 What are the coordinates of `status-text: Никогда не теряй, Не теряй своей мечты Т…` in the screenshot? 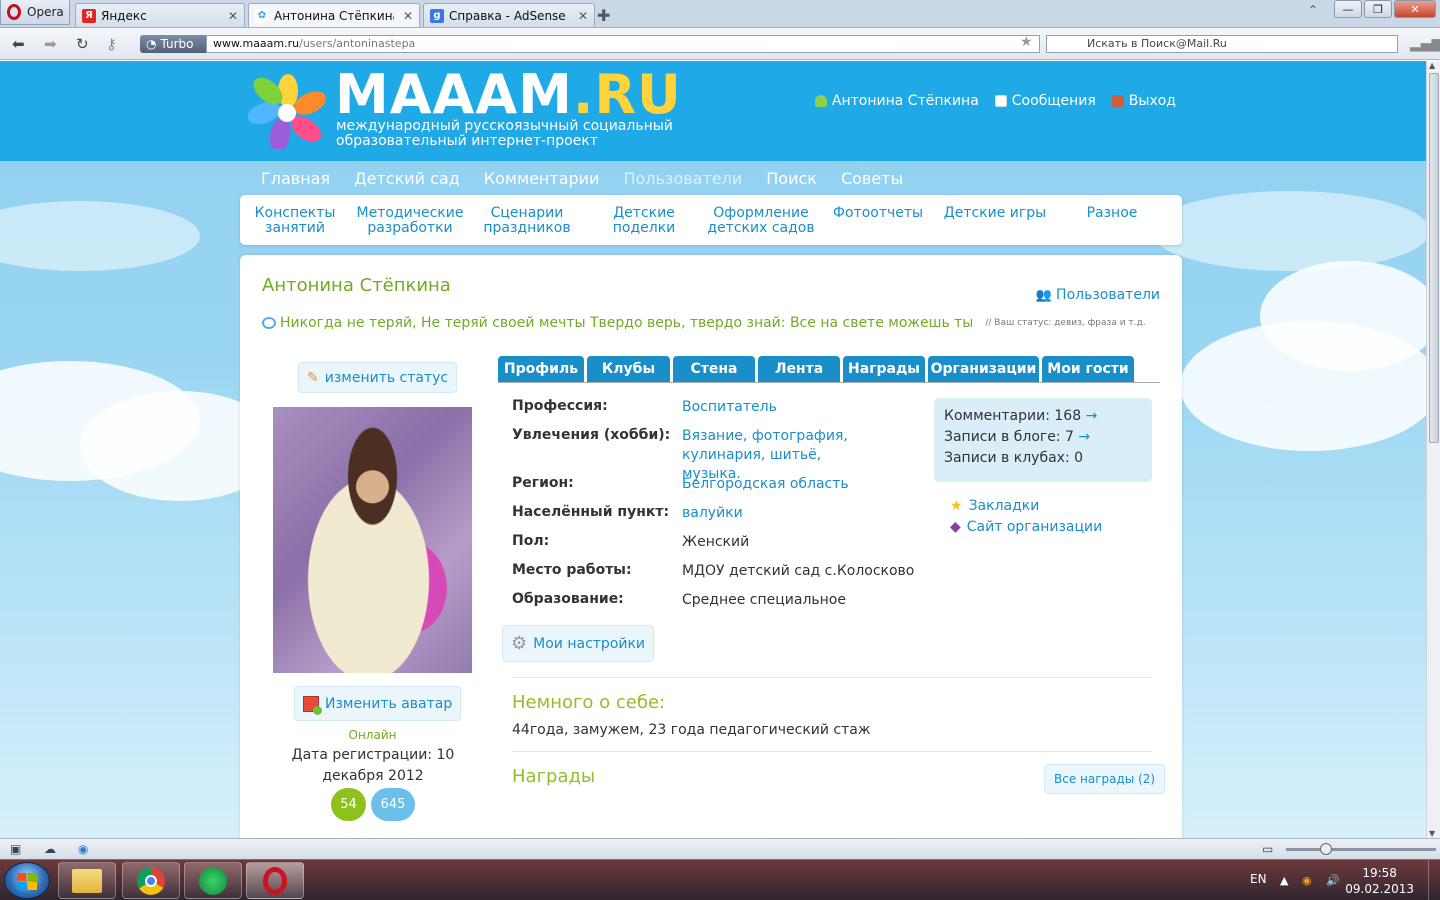 It's located at (627, 323).